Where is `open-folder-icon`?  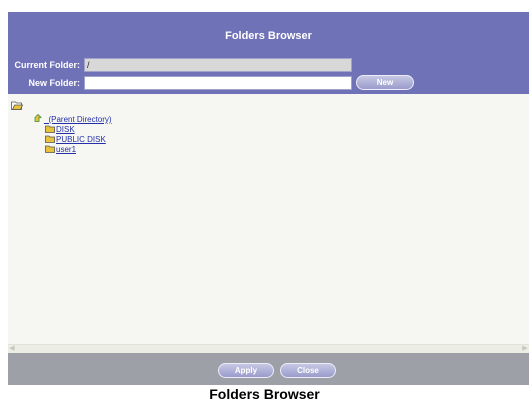
open-folder-icon is located at coordinates (17, 105).